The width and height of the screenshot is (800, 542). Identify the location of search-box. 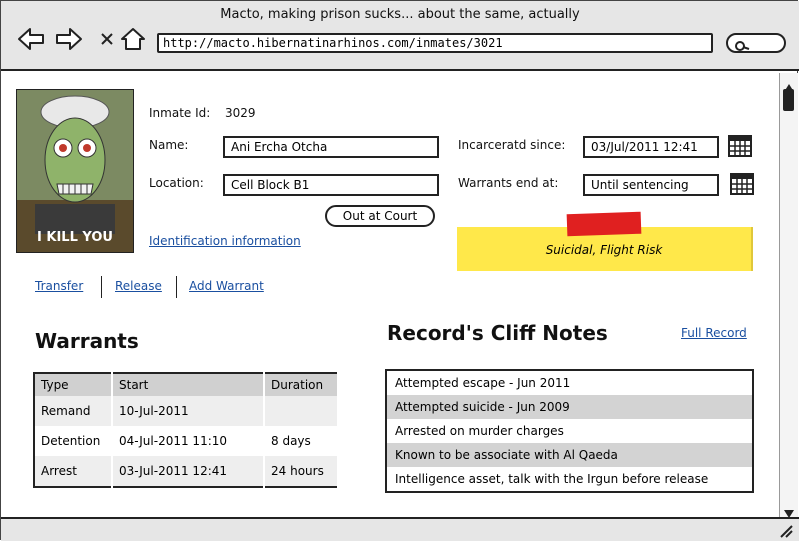
(756, 43).